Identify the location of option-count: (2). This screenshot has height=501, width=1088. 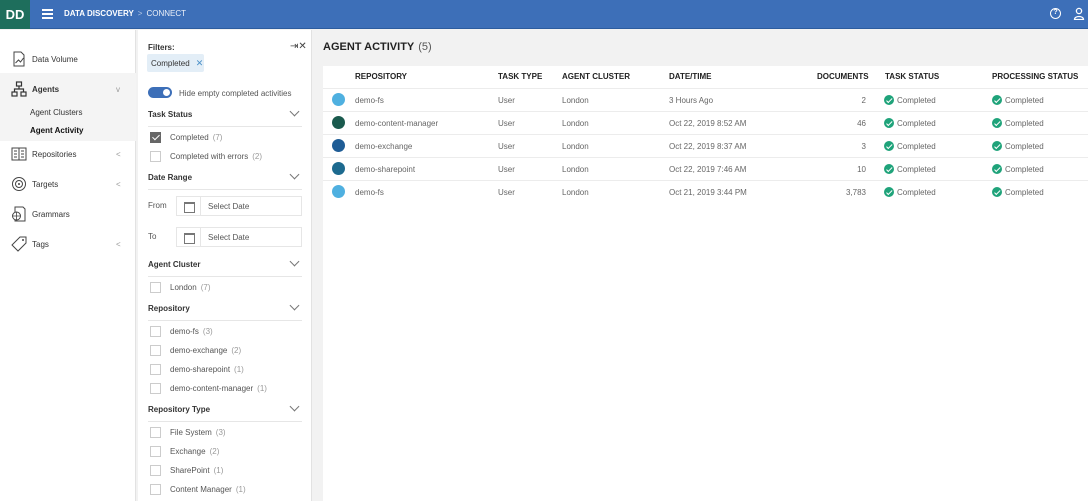
(214, 451).